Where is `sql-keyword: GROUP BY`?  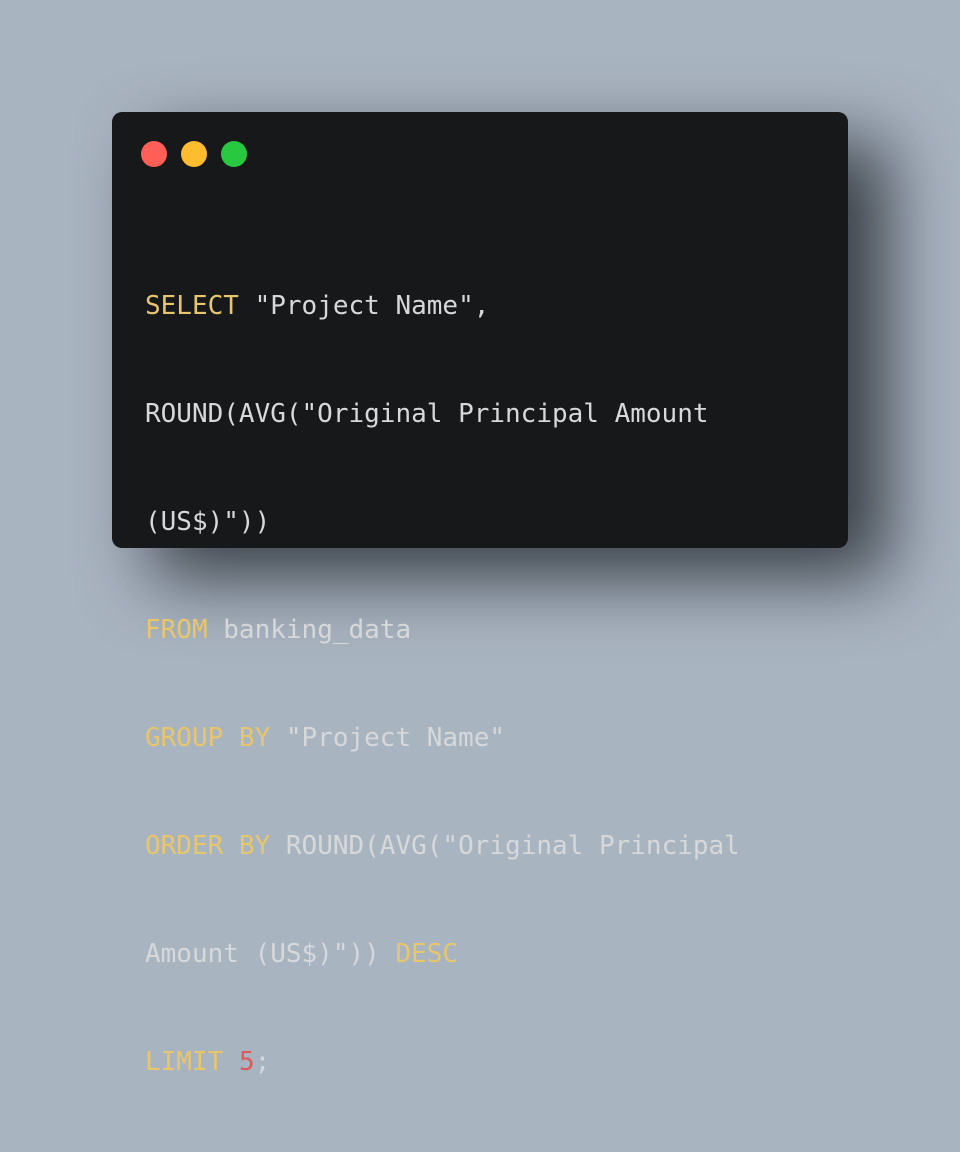
sql-keyword: GROUP BY is located at coordinates (208, 738).